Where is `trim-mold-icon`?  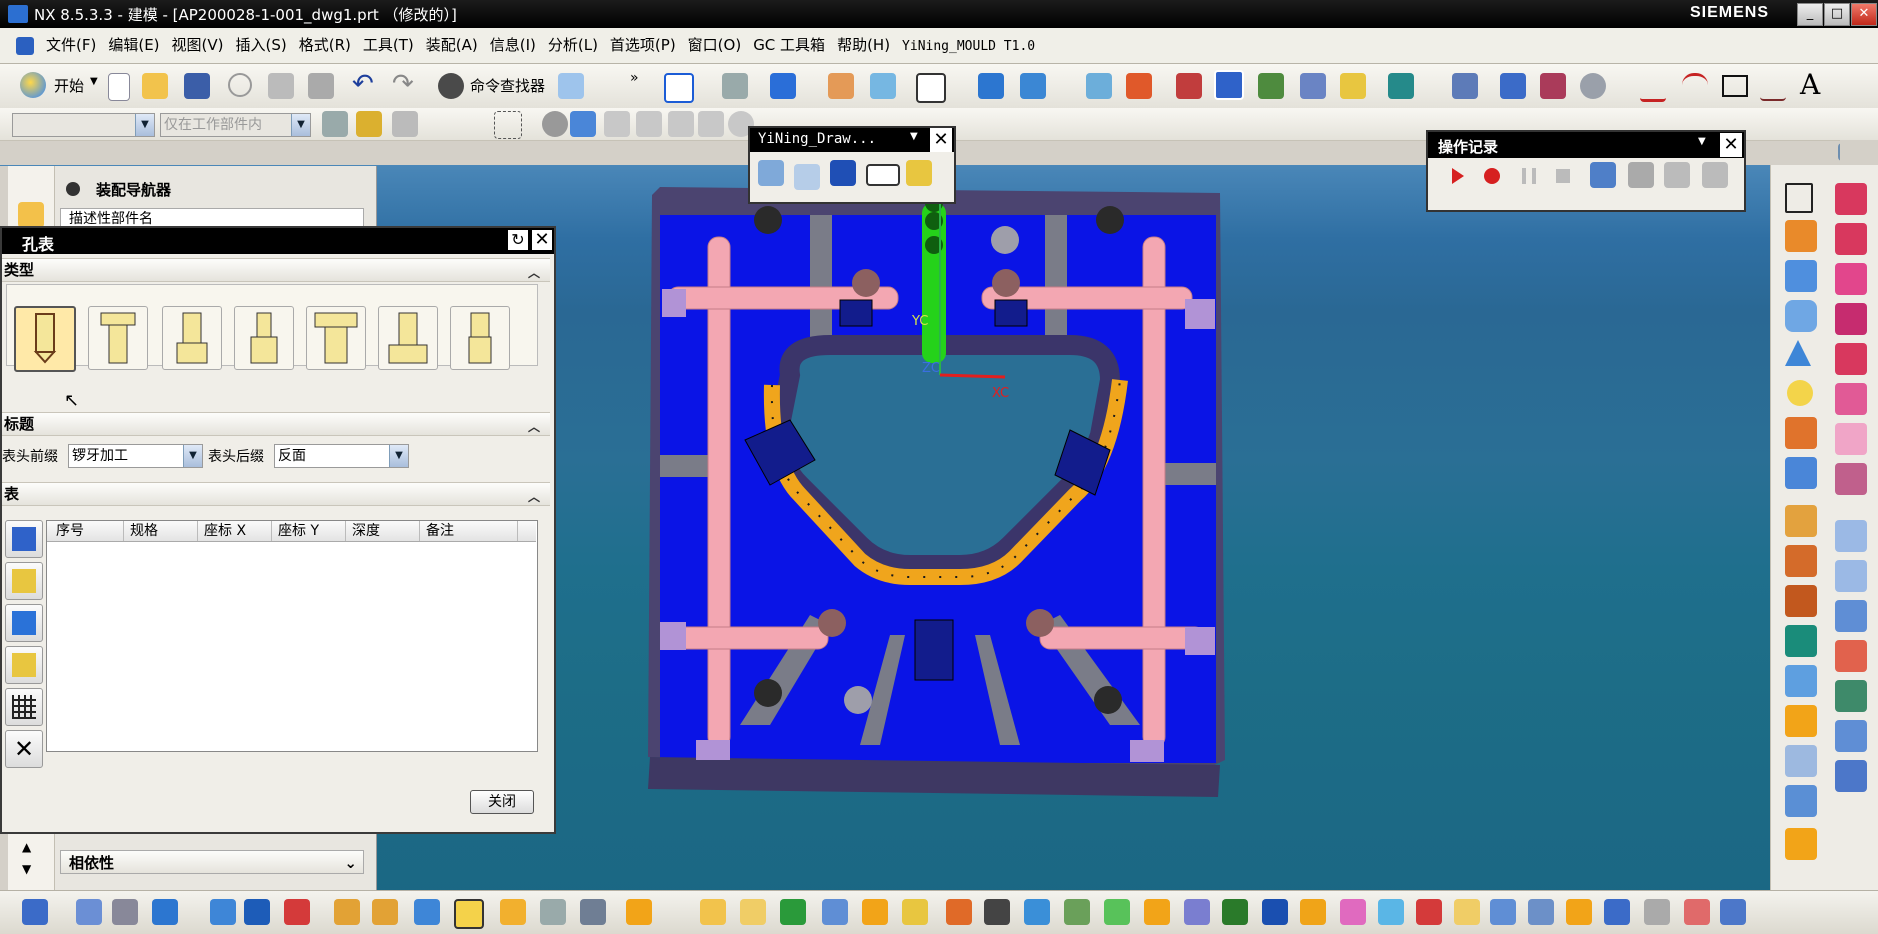
trim-mold-icon is located at coordinates (1617, 912).